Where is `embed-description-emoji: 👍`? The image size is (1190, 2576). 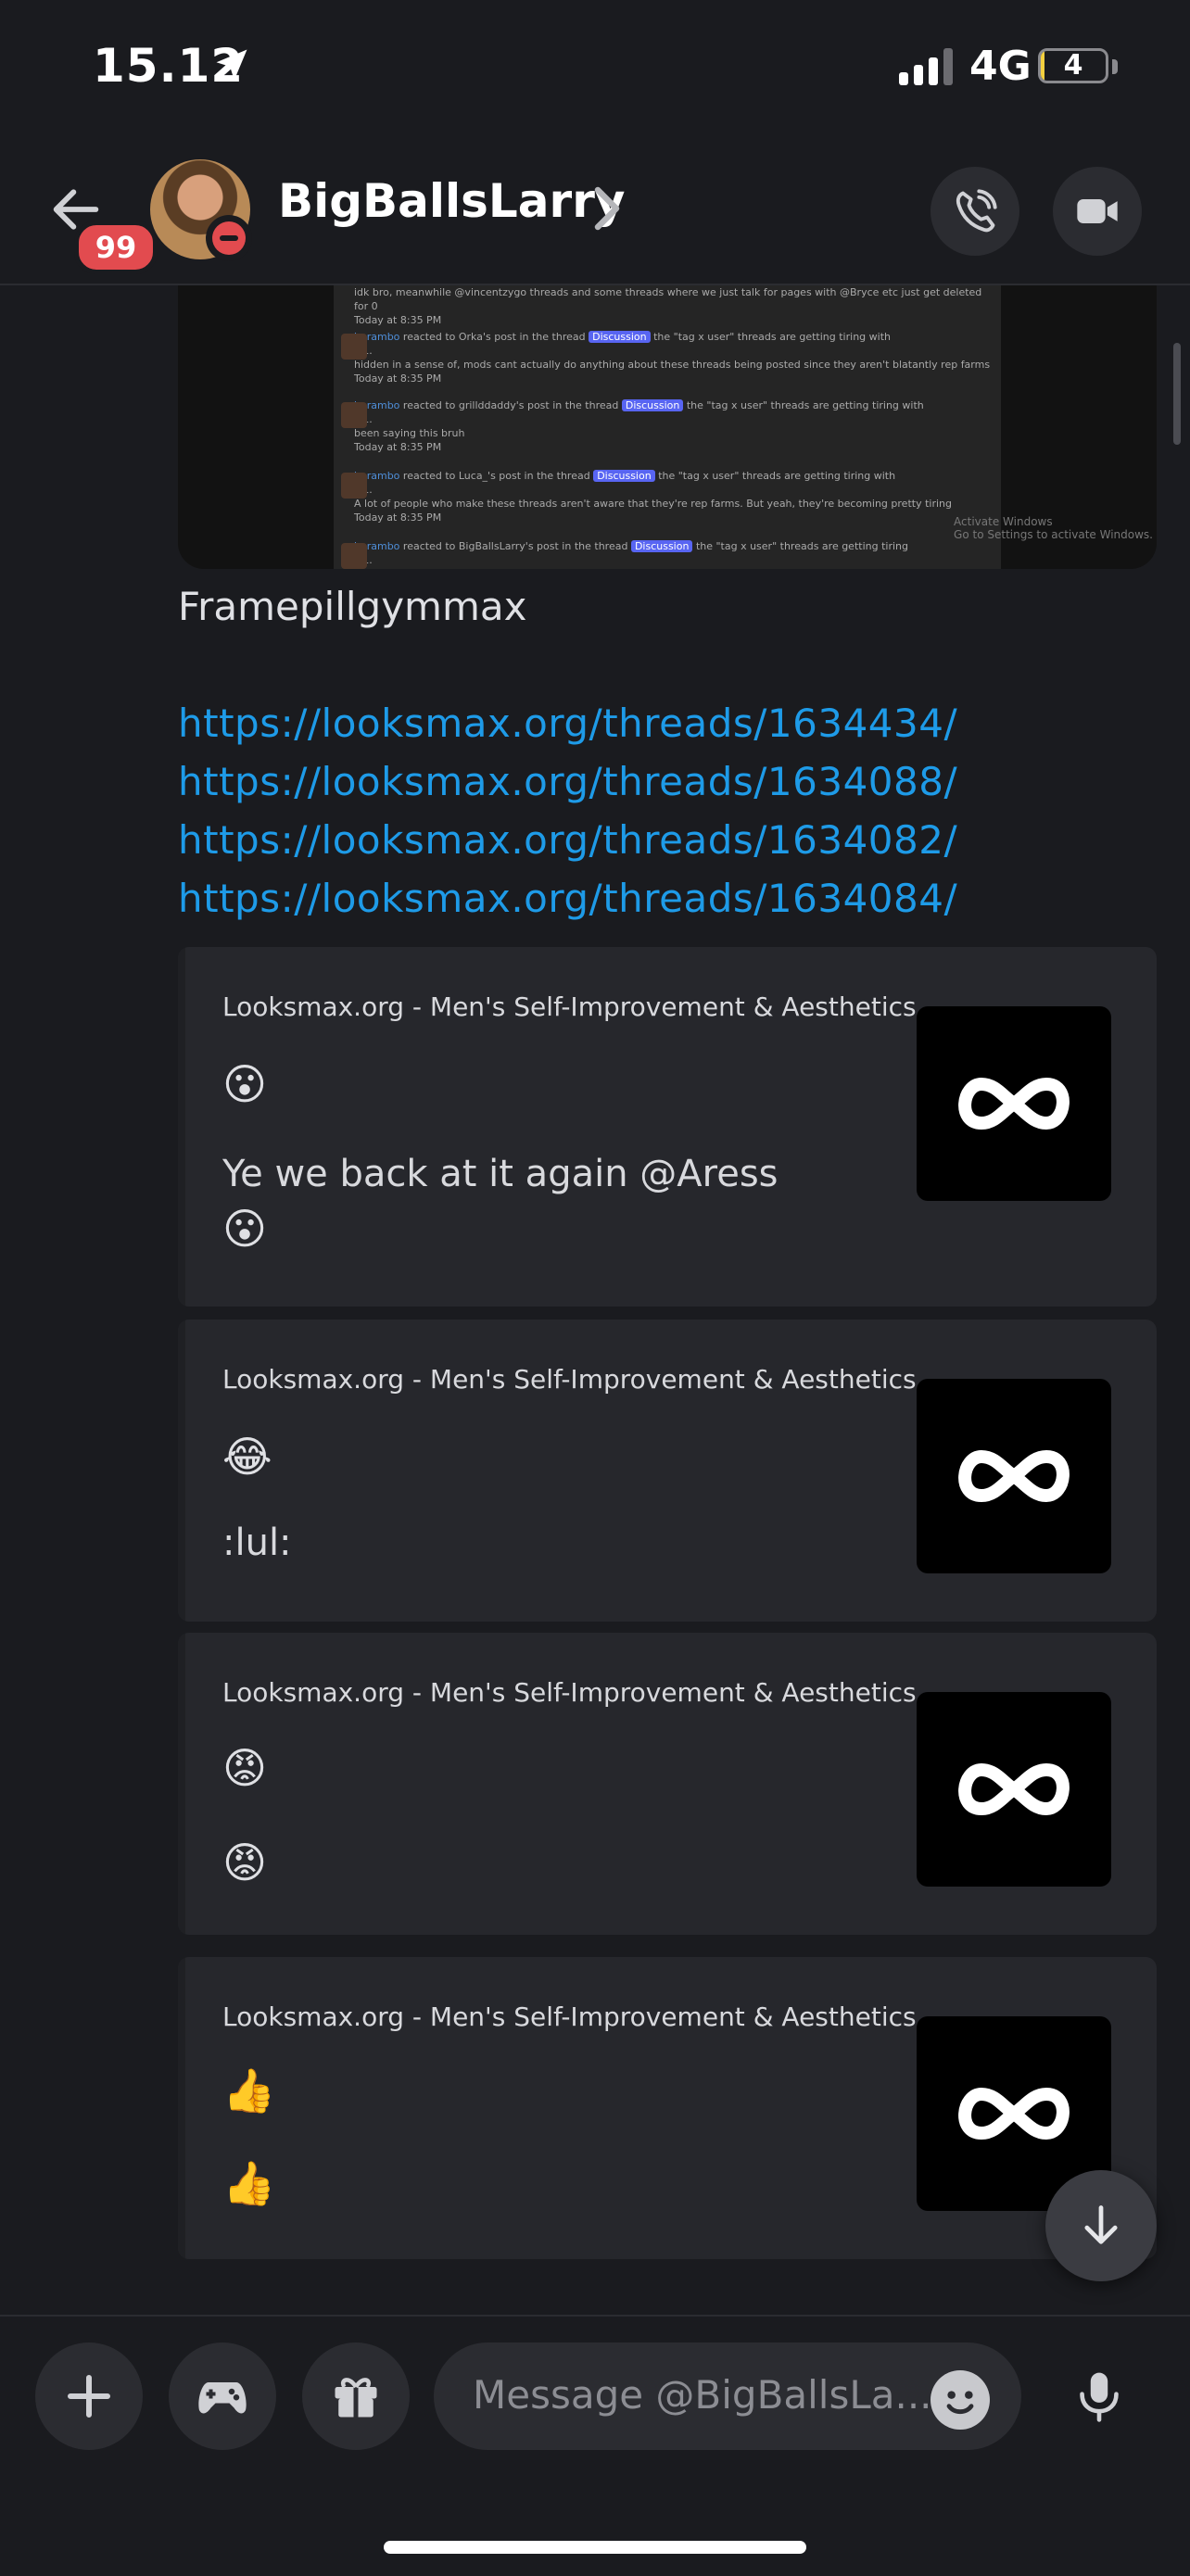 embed-description-emoji: 👍 is located at coordinates (249, 2183).